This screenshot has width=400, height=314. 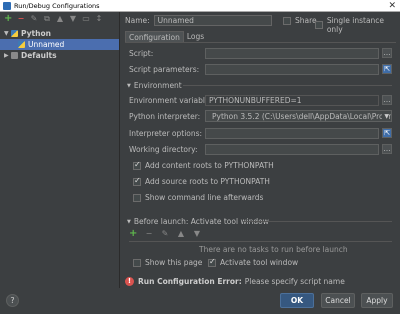 What do you see at coordinates (297, 300) in the screenshot?
I see `ok-button: OK` at bounding box center [297, 300].